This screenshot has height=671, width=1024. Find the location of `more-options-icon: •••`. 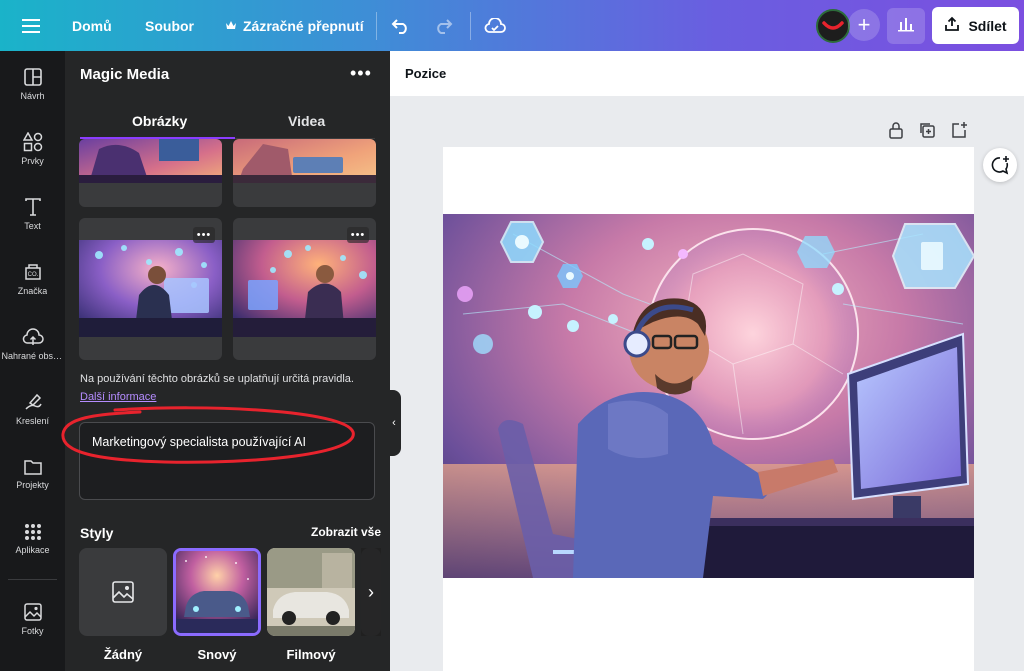

more-options-icon: ••• is located at coordinates (361, 73).